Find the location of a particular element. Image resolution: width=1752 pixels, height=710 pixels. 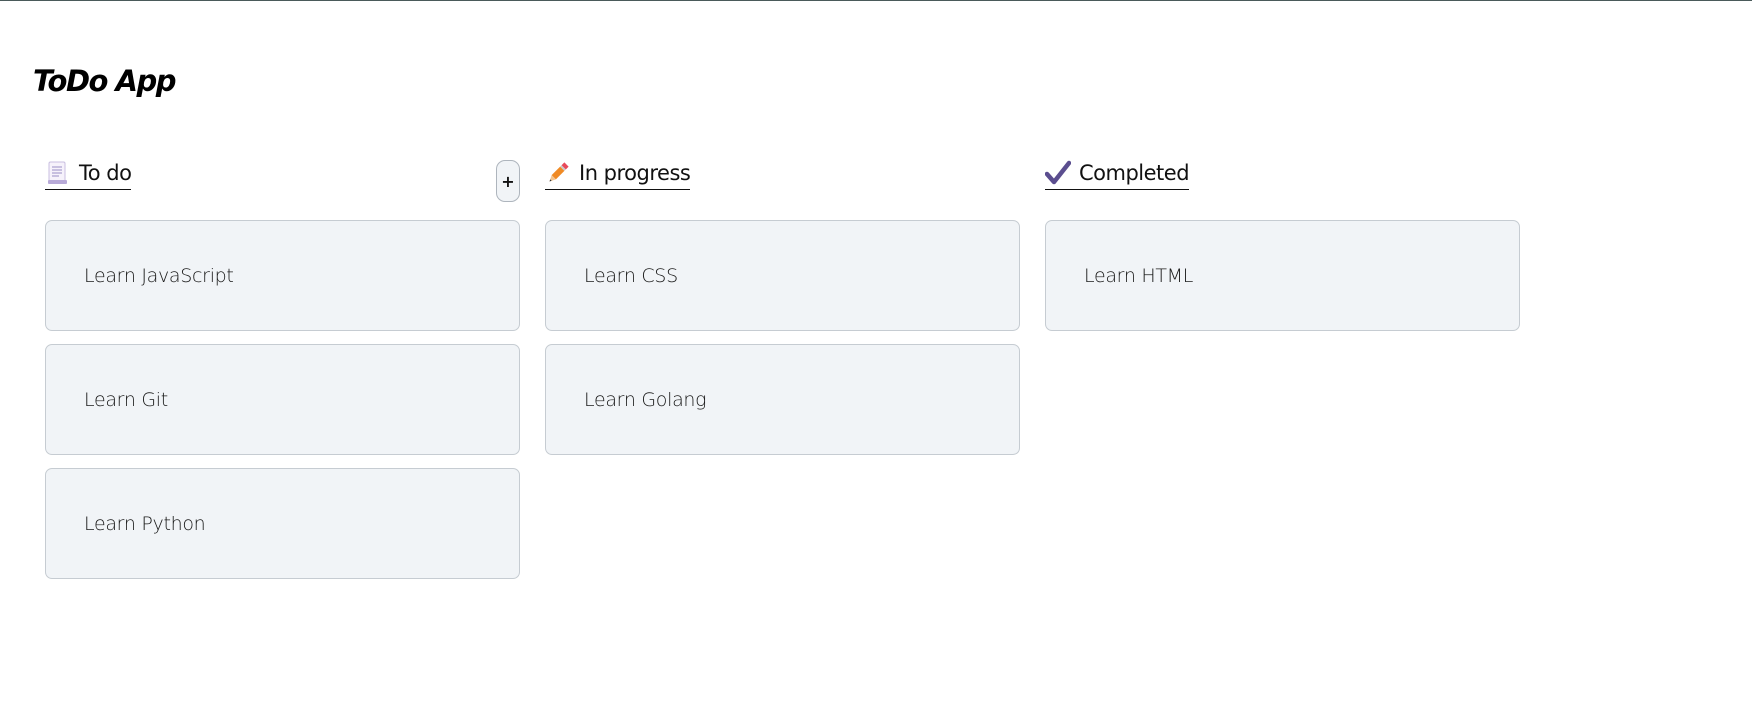

task-card: Learn JavaScript is located at coordinates (282, 275).